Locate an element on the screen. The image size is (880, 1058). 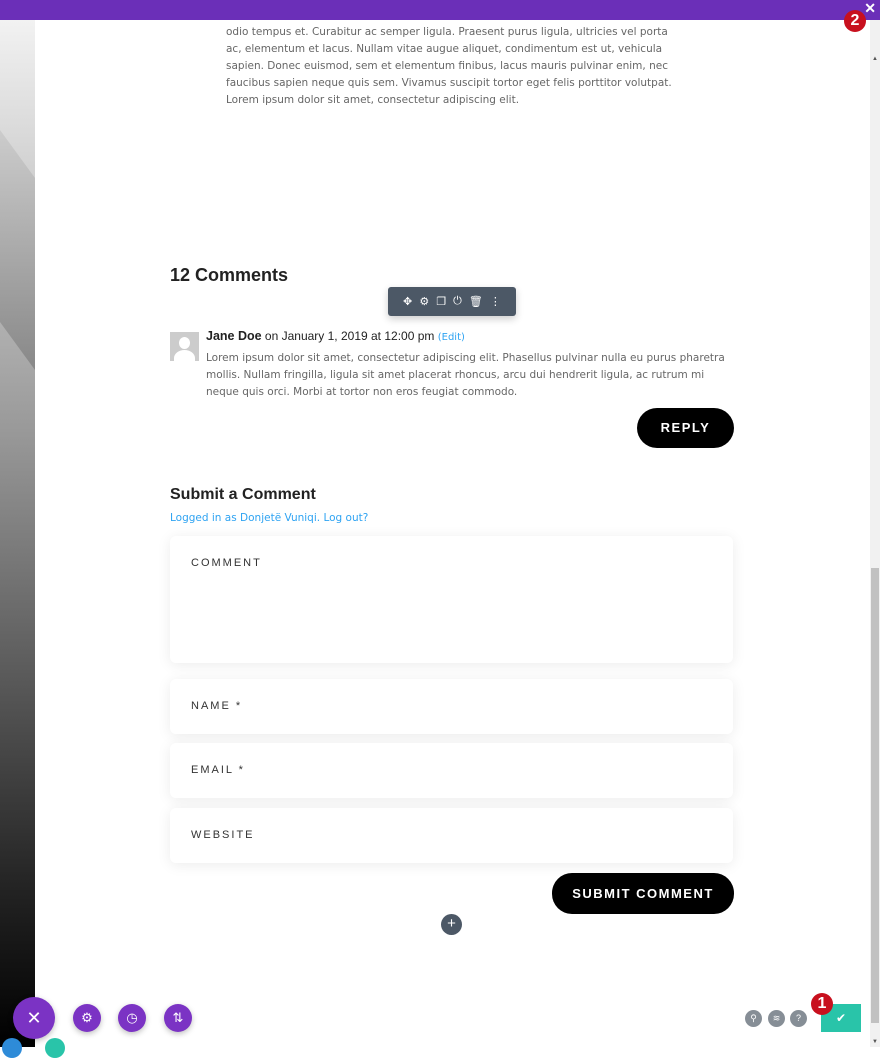
step-badge-2: 2 is located at coordinates (855, 21).